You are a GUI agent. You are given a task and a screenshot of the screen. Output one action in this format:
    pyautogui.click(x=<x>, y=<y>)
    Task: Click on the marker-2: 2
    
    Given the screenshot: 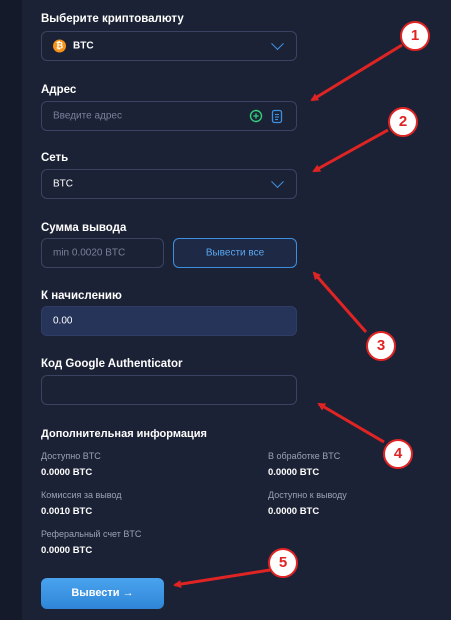 What is the action you would take?
    pyautogui.click(x=403, y=122)
    